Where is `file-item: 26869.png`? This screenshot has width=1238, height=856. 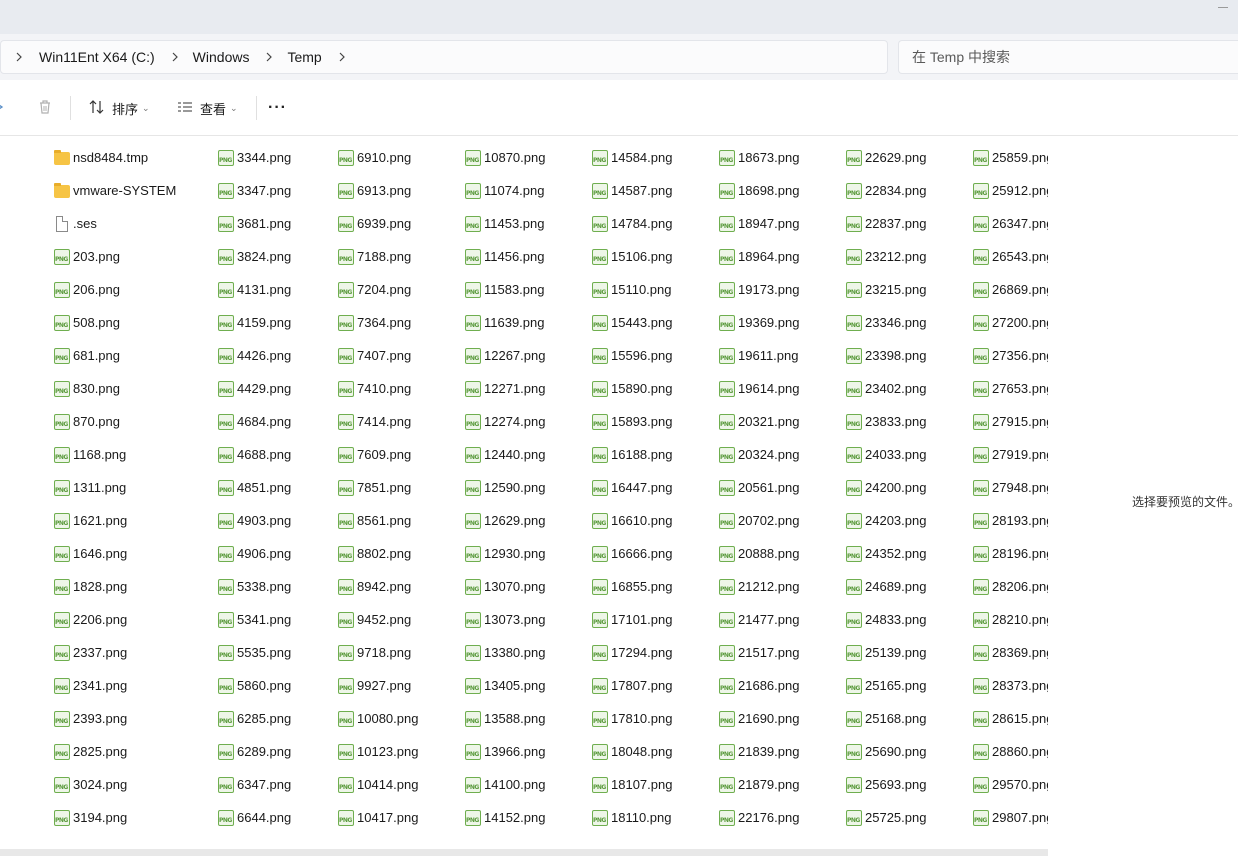 file-item: 26869.png is located at coordinates (1010, 289).